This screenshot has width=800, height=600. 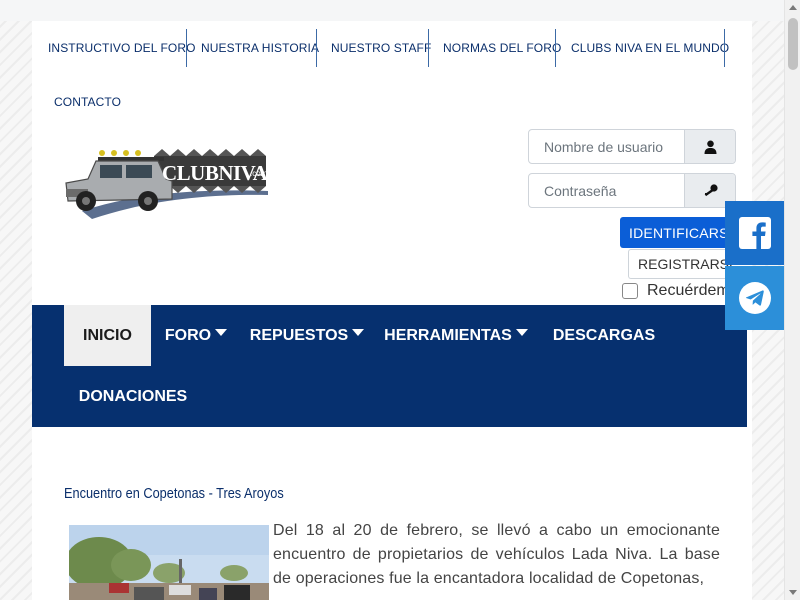 I want to click on remember-checkbox, so click(x=630, y=291).